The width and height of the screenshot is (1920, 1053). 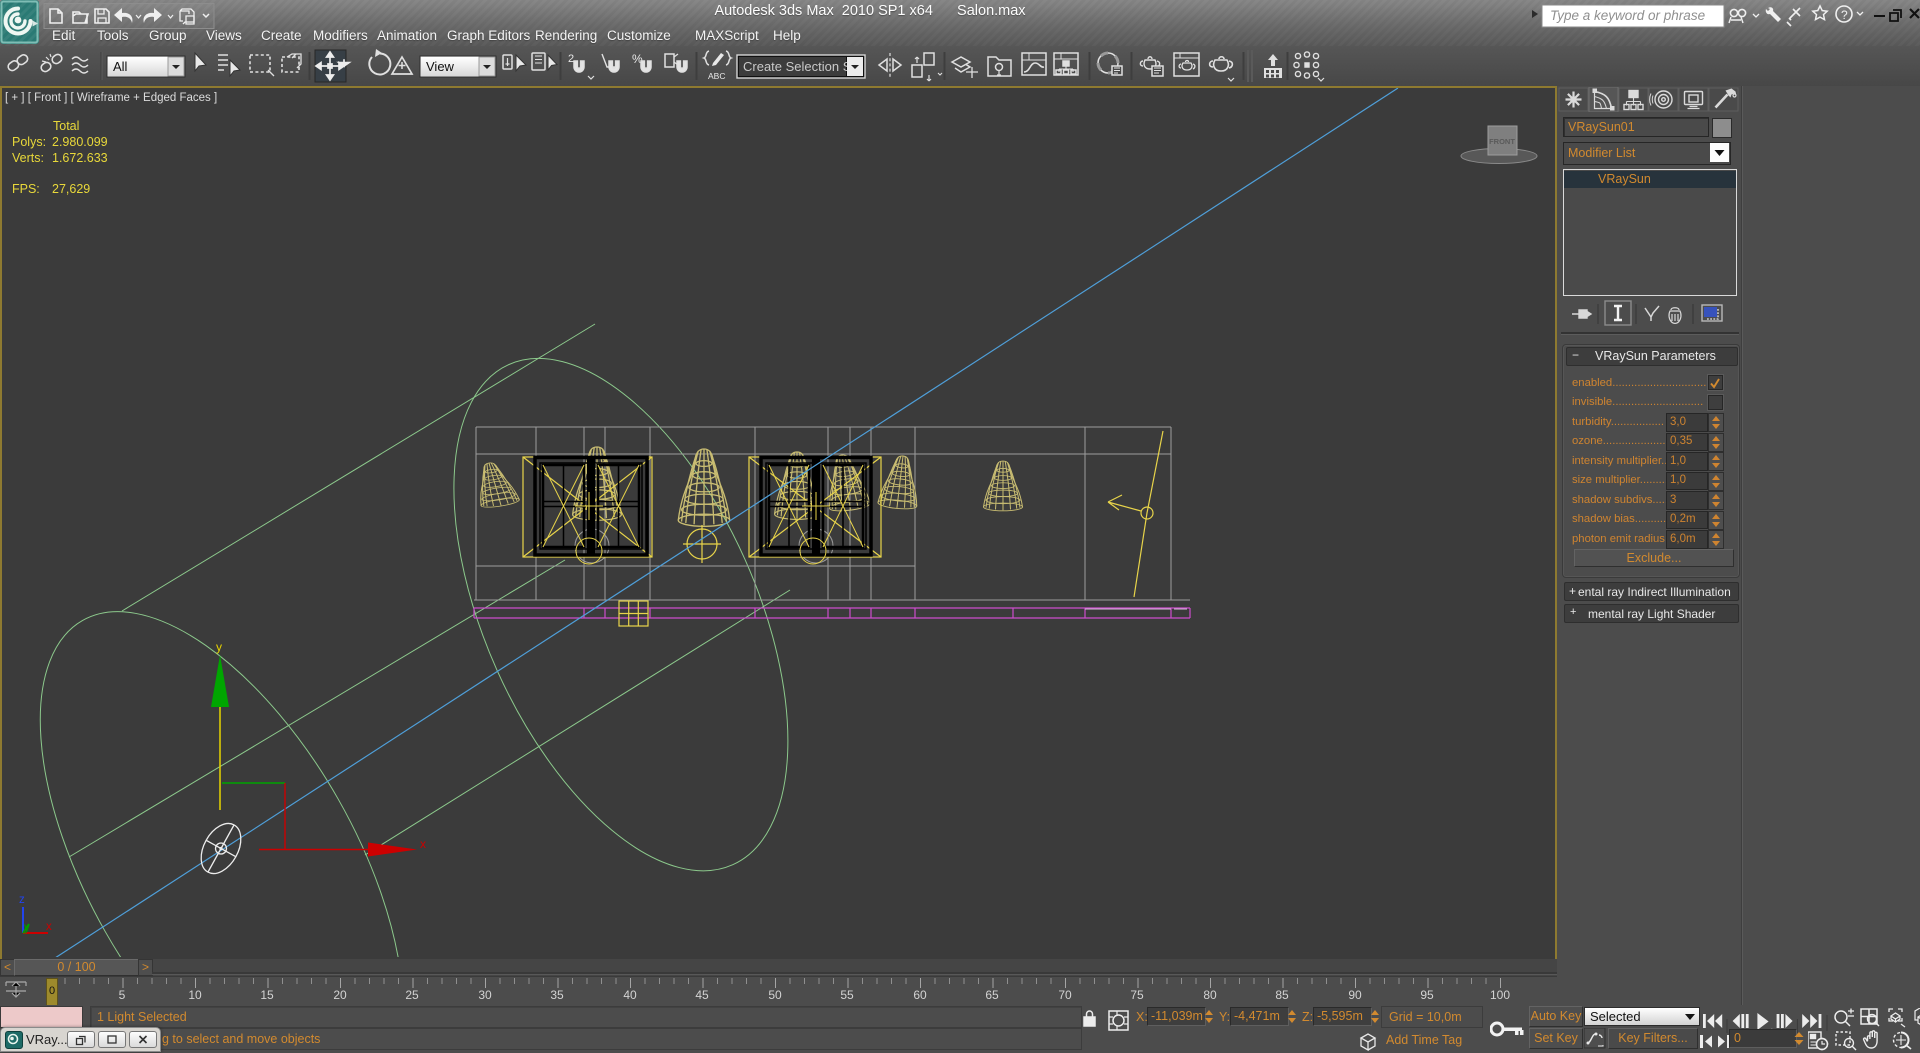 I want to click on svg-text: 1.672.633, so click(x=80, y=158).